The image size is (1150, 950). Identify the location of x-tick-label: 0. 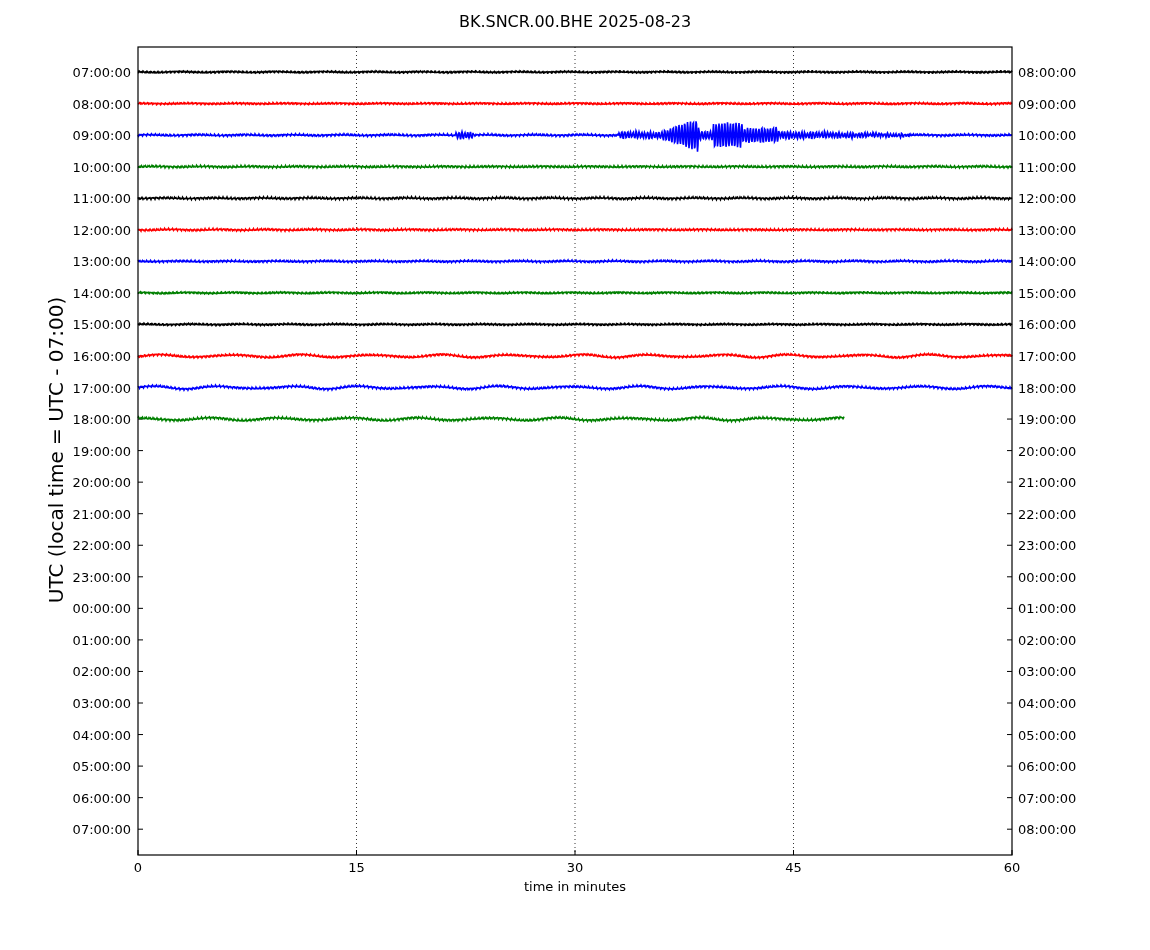
(138, 867).